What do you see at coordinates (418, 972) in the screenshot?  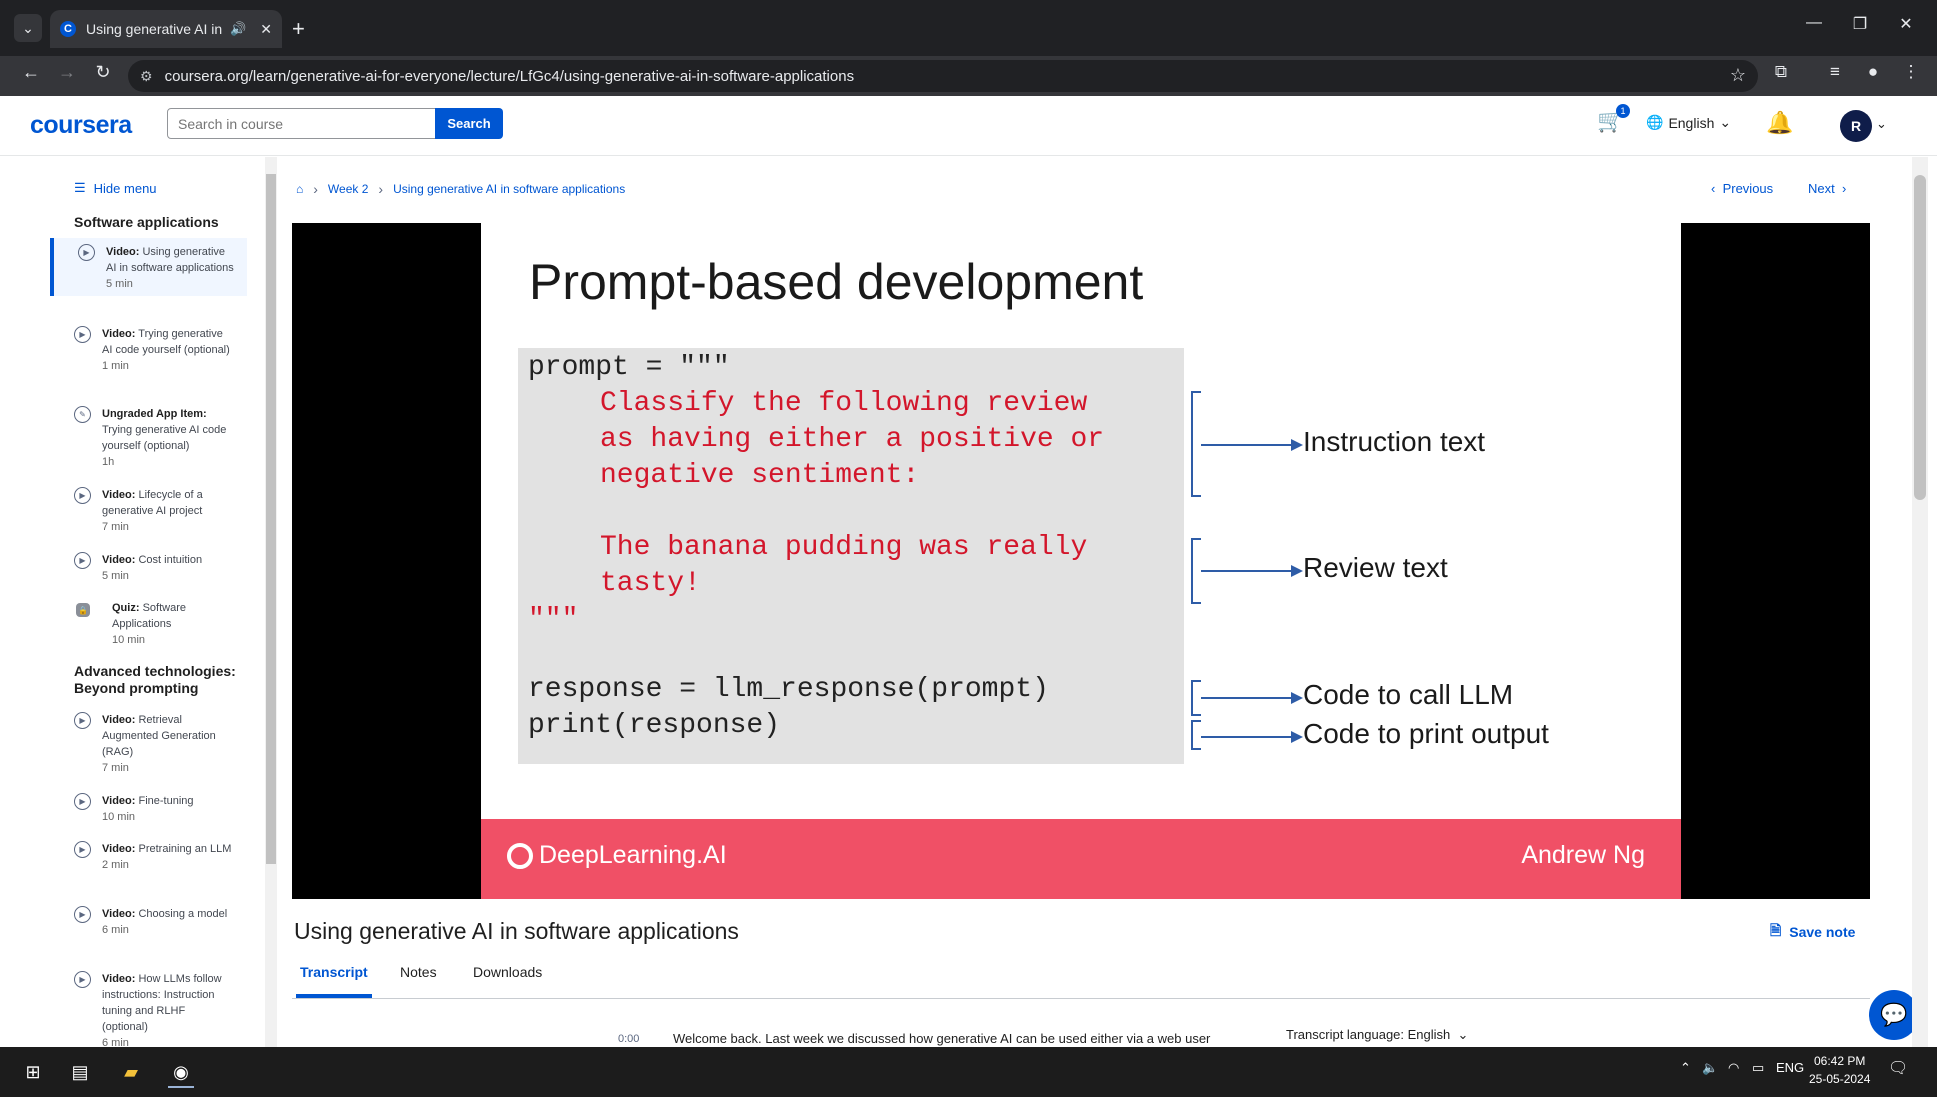 I see `tab-notes: Notes` at bounding box center [418, 972].